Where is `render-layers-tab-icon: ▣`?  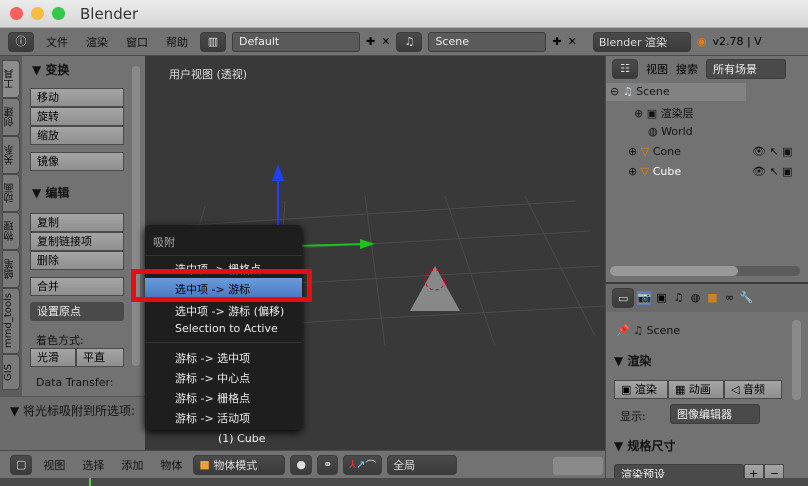 render-layers-tab-icon: ▣ is located at coordinates (661, 298).